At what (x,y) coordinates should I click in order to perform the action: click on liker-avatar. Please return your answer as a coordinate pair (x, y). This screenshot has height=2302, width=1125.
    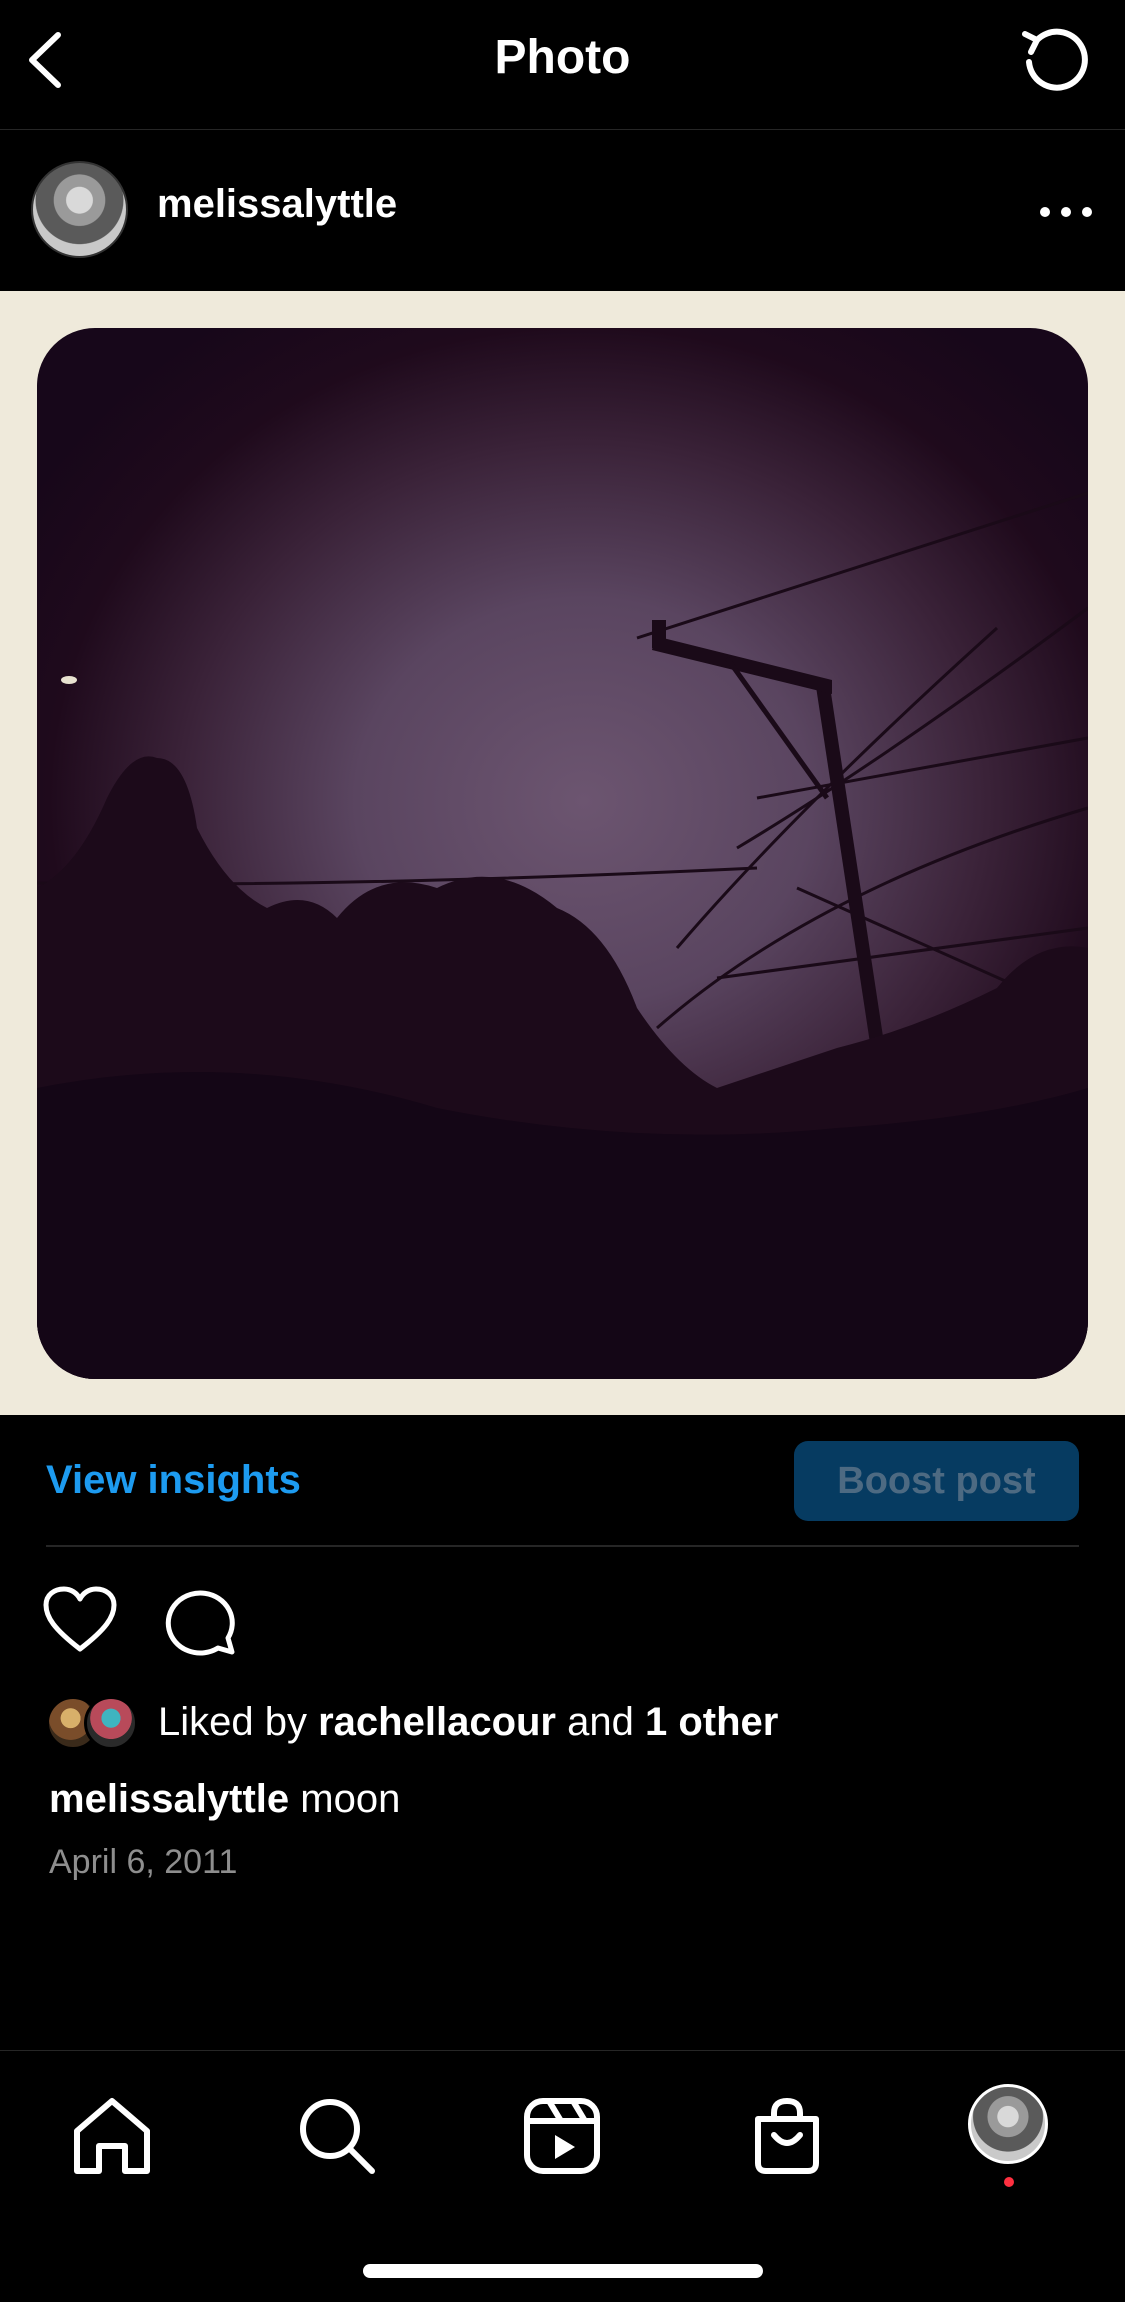
    Looking at the image, I should click on (111, 1723).